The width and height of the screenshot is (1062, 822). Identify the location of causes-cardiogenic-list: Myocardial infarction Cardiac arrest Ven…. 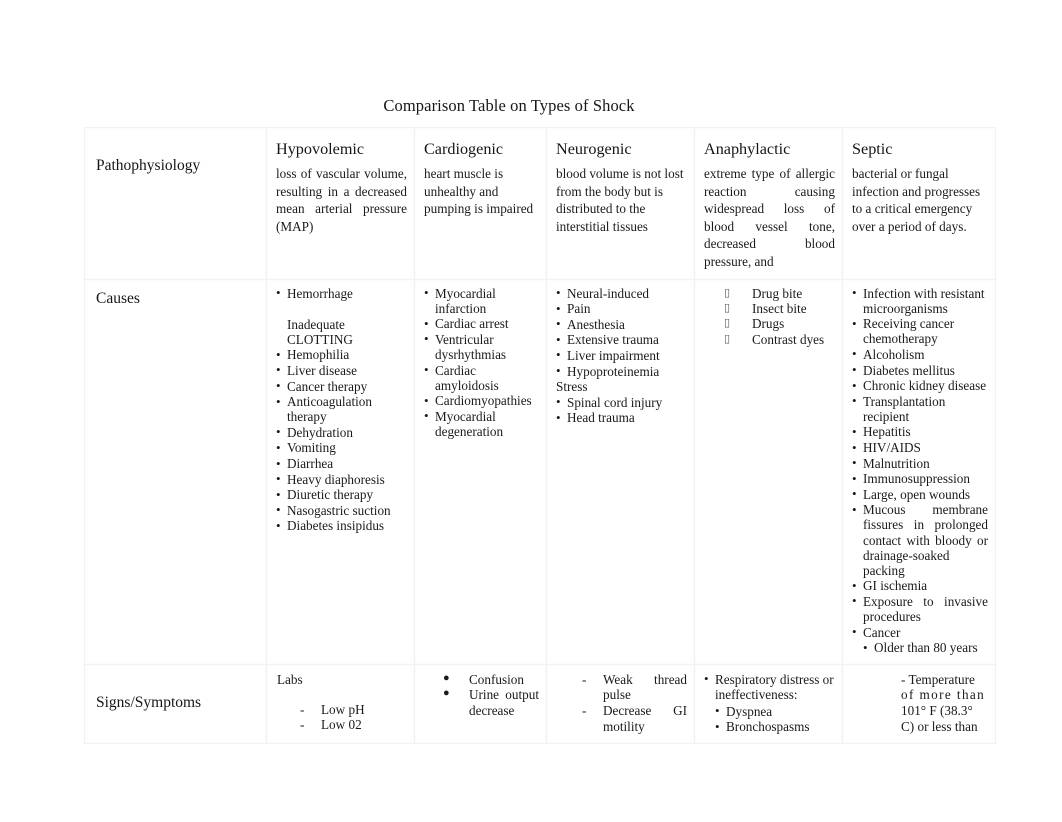
(481, 362).